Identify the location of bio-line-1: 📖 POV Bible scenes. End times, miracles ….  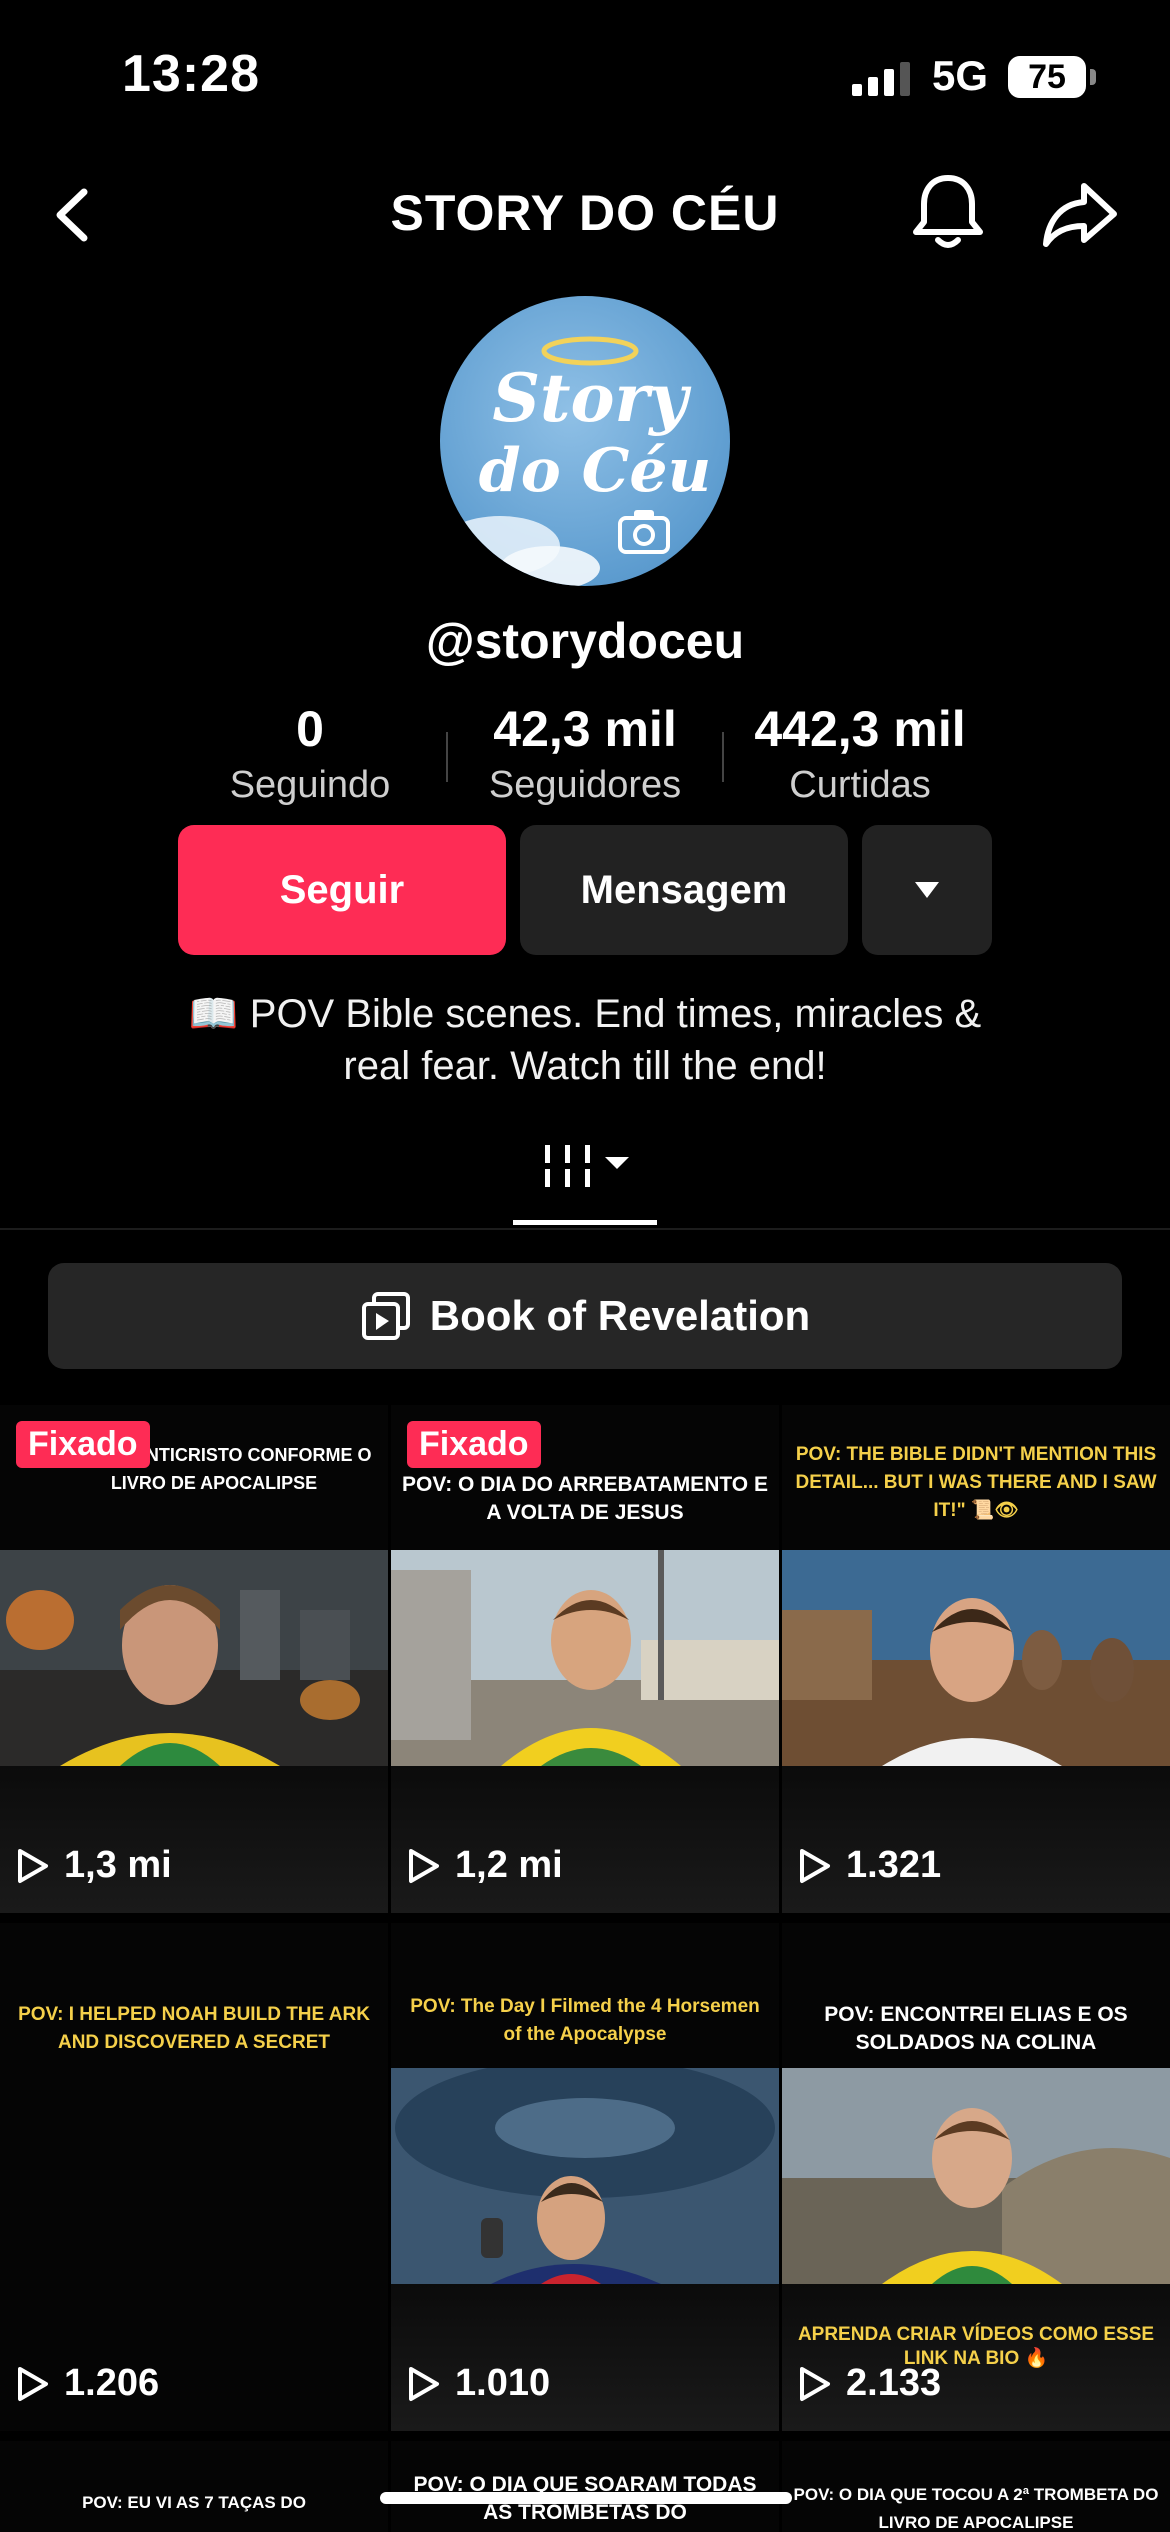
(585, 1014).